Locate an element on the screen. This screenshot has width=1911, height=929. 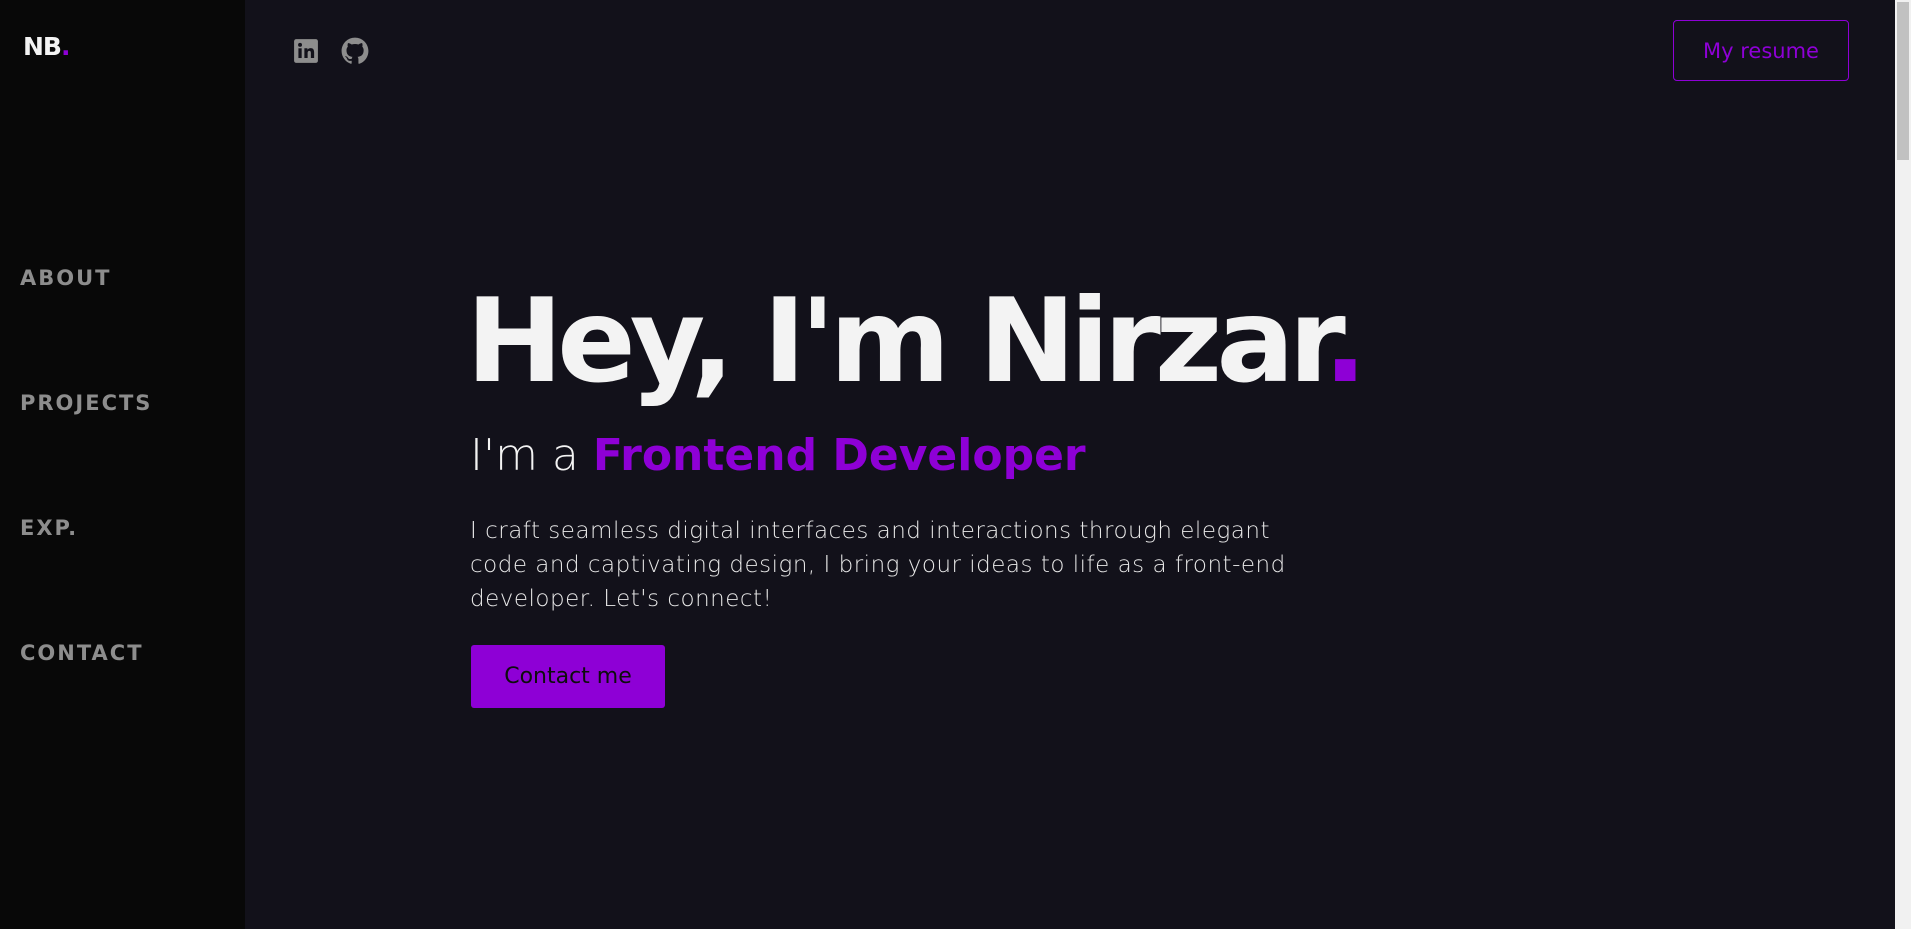
github-link is located at coordinates (355, 51).